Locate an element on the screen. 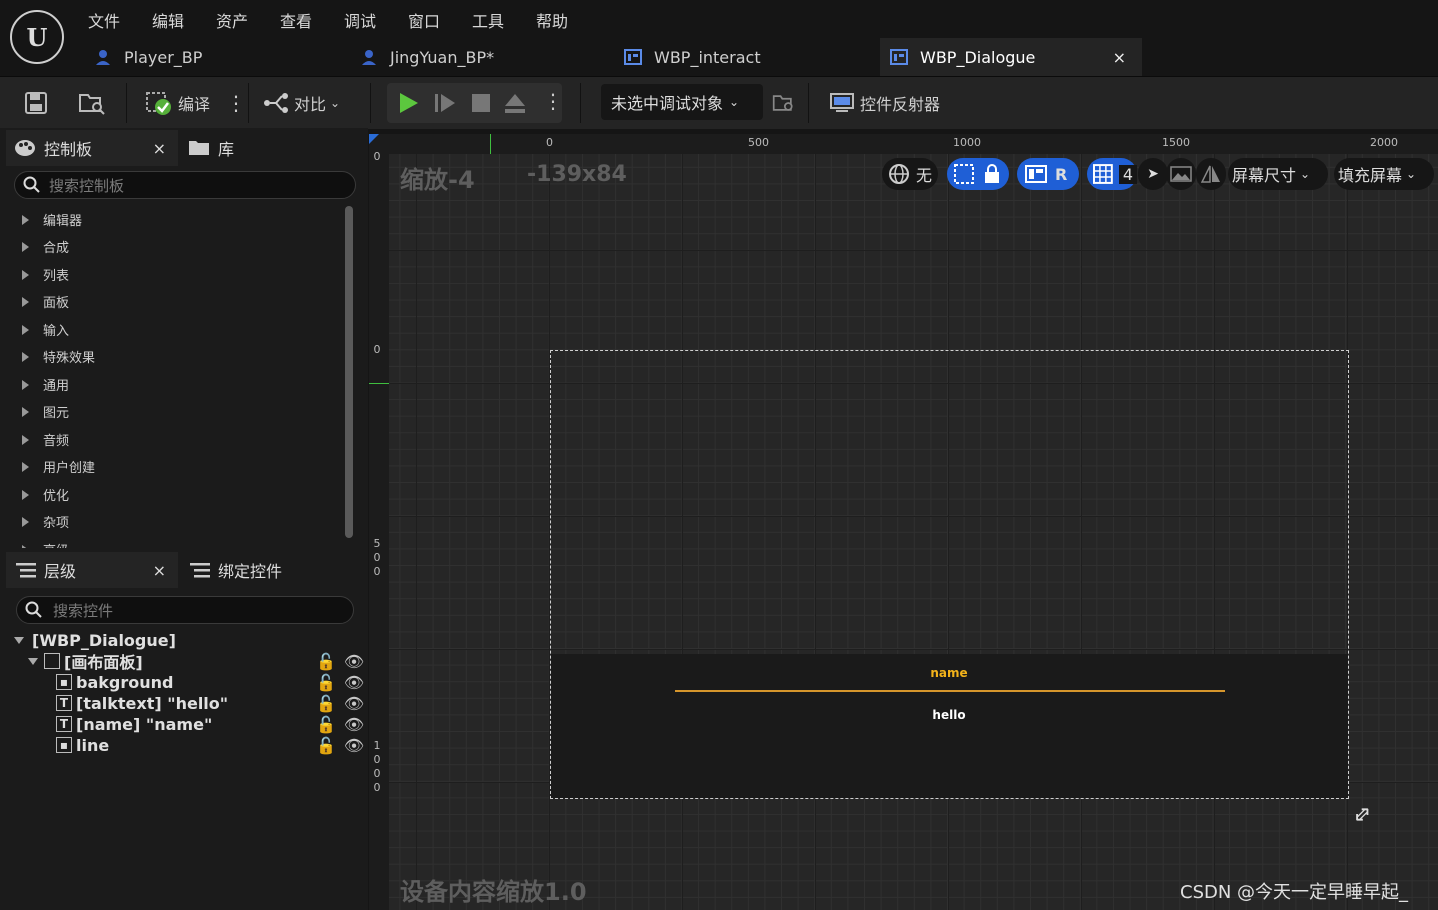 The height and width of the screenshot is (910, 1438). flip-icon is located at coordinates (1210, 174).